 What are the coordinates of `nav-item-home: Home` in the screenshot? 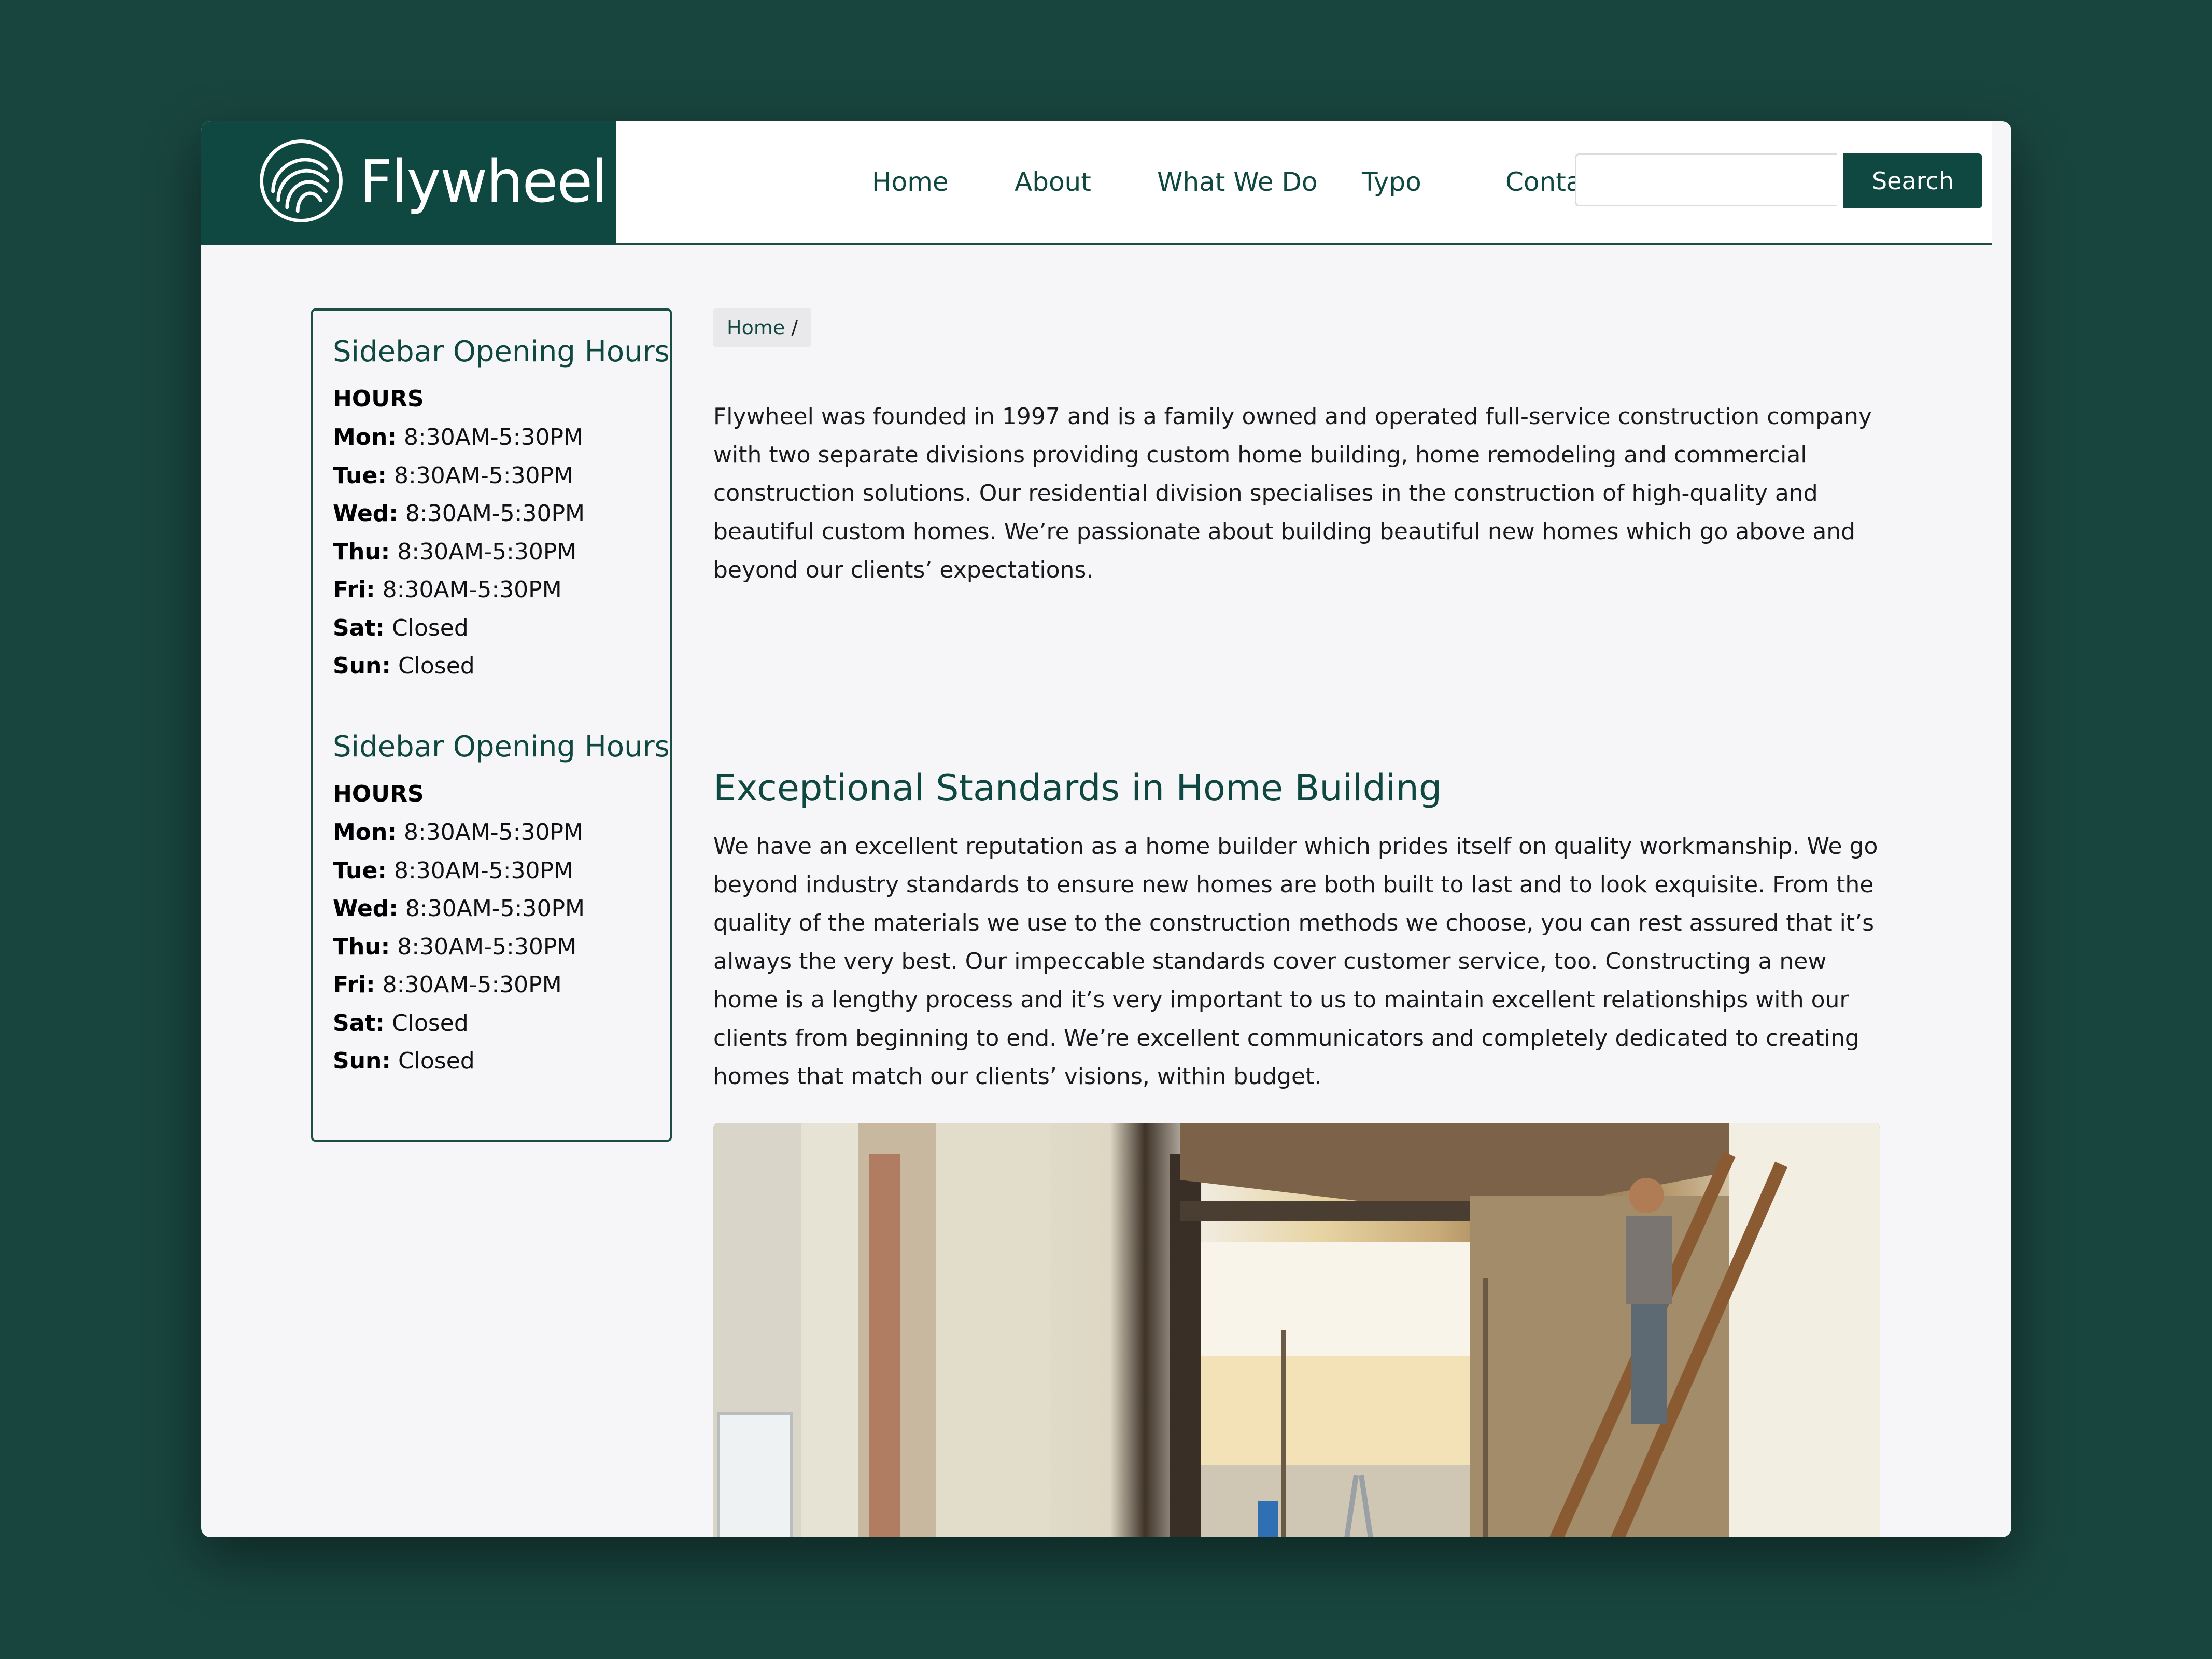 It's located at (910, 182).